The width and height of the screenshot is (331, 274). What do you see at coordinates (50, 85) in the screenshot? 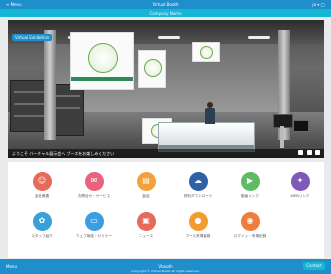
I see `pillar` at bounding box center [50, 85].